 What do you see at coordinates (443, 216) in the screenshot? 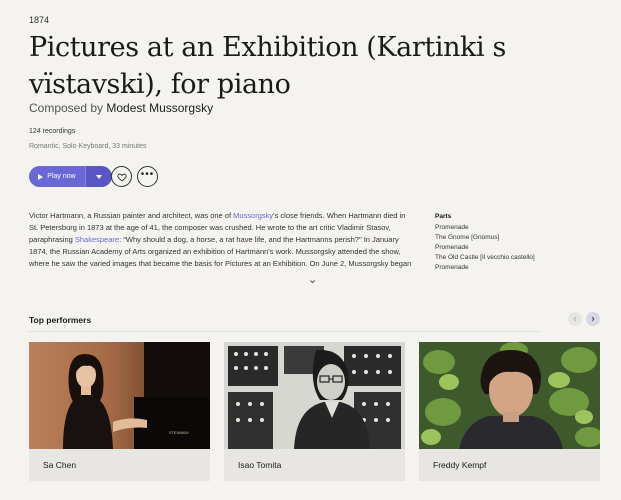
I see `parts-heading: Parts` at bounding box center [443, 216].